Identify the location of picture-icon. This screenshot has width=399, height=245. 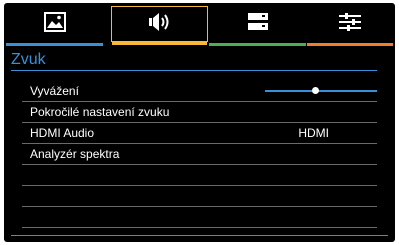
(54, 24).